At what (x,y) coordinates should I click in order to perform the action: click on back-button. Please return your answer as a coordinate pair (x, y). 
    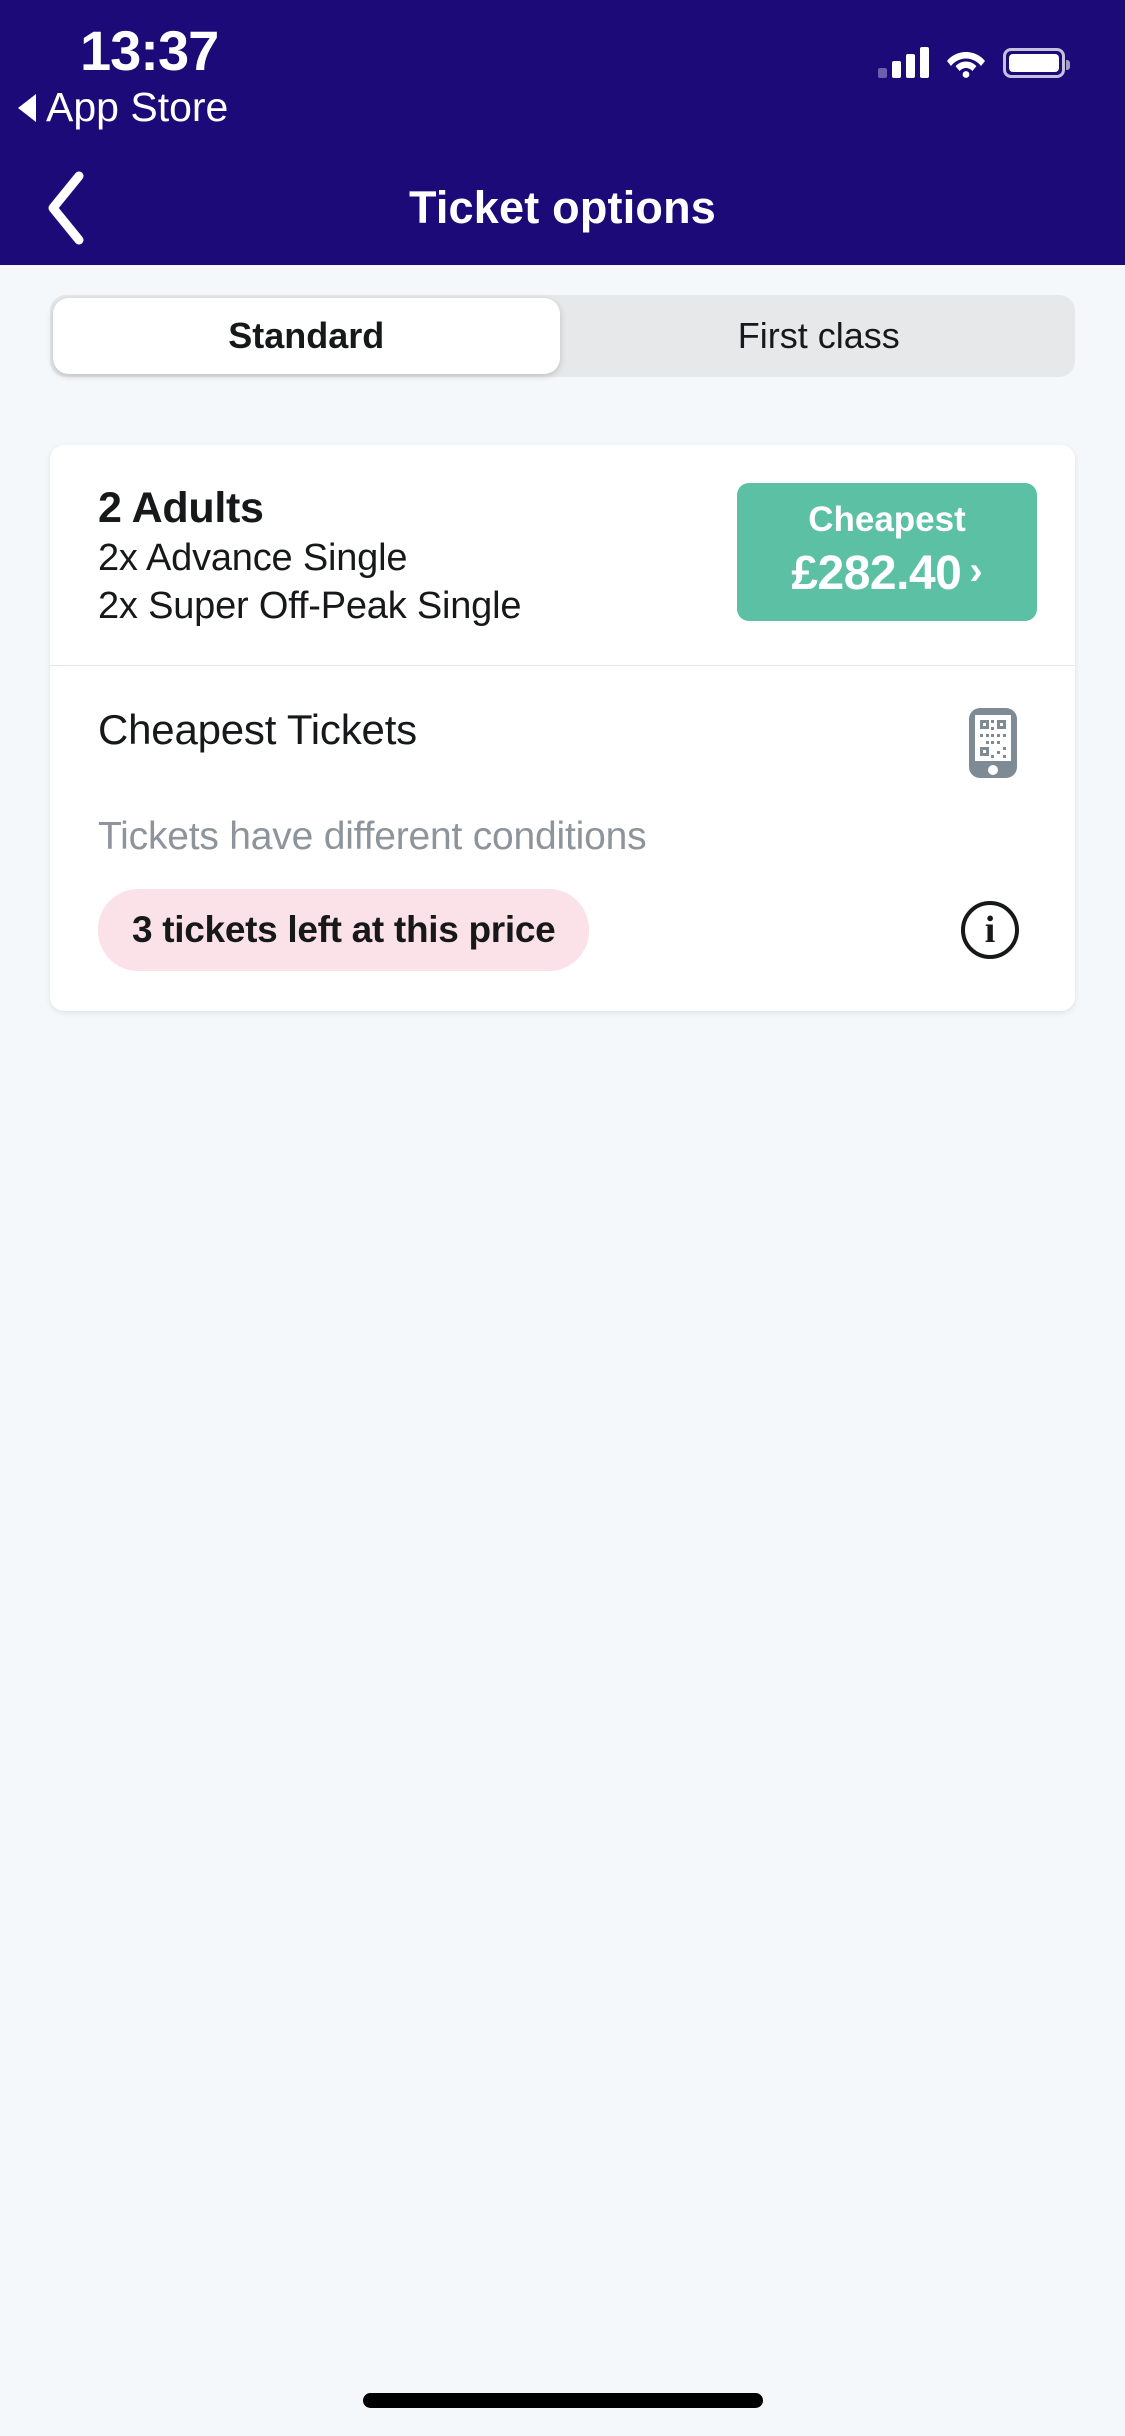
    Looking at the image, I should click on (65, 208).